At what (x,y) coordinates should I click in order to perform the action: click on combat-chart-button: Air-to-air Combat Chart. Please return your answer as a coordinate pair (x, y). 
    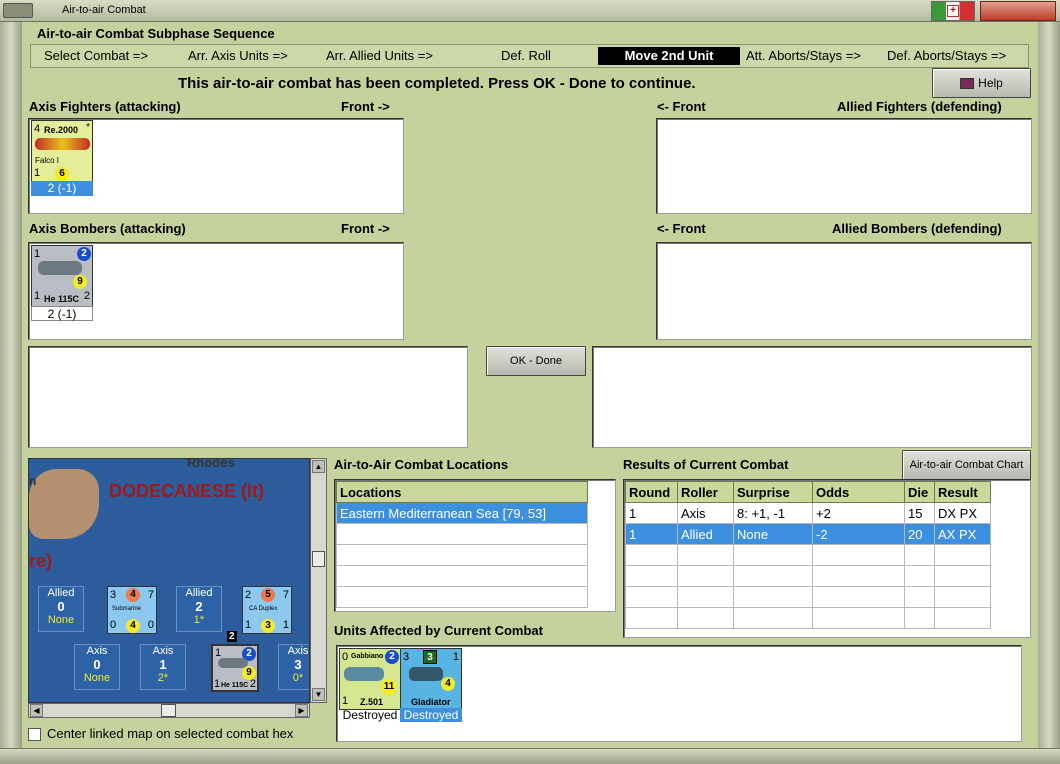
    Looking at the image, I should click on (966, 465).